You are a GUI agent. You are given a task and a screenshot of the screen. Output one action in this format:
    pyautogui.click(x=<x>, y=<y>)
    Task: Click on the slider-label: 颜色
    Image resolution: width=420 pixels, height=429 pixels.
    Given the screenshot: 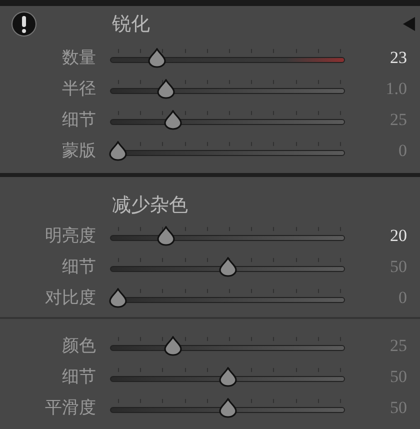 What is the action you would take?
    pyautogui.click(x=78, y=345)
    